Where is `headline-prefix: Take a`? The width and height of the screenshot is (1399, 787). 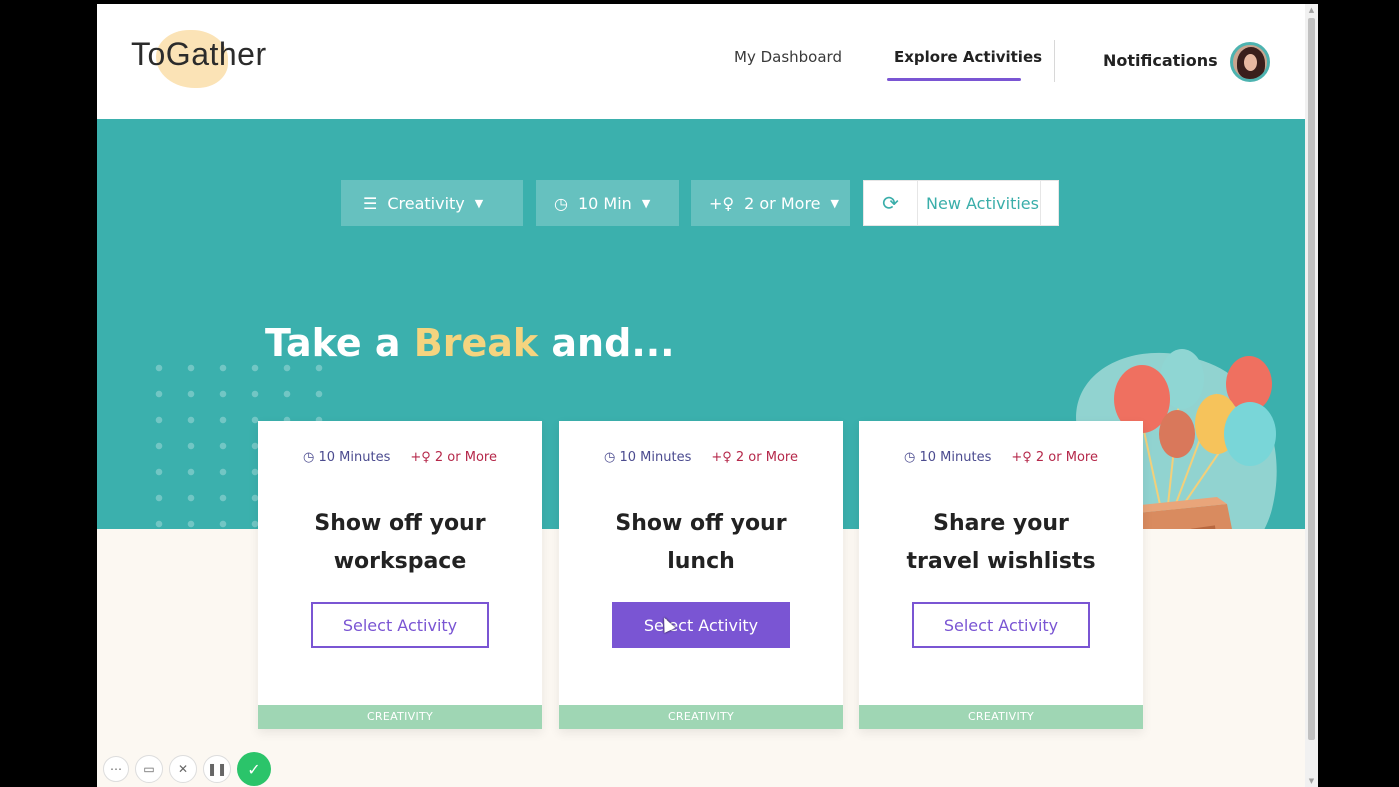 headline-prefix: Take a is located at coordinates (339, 343).